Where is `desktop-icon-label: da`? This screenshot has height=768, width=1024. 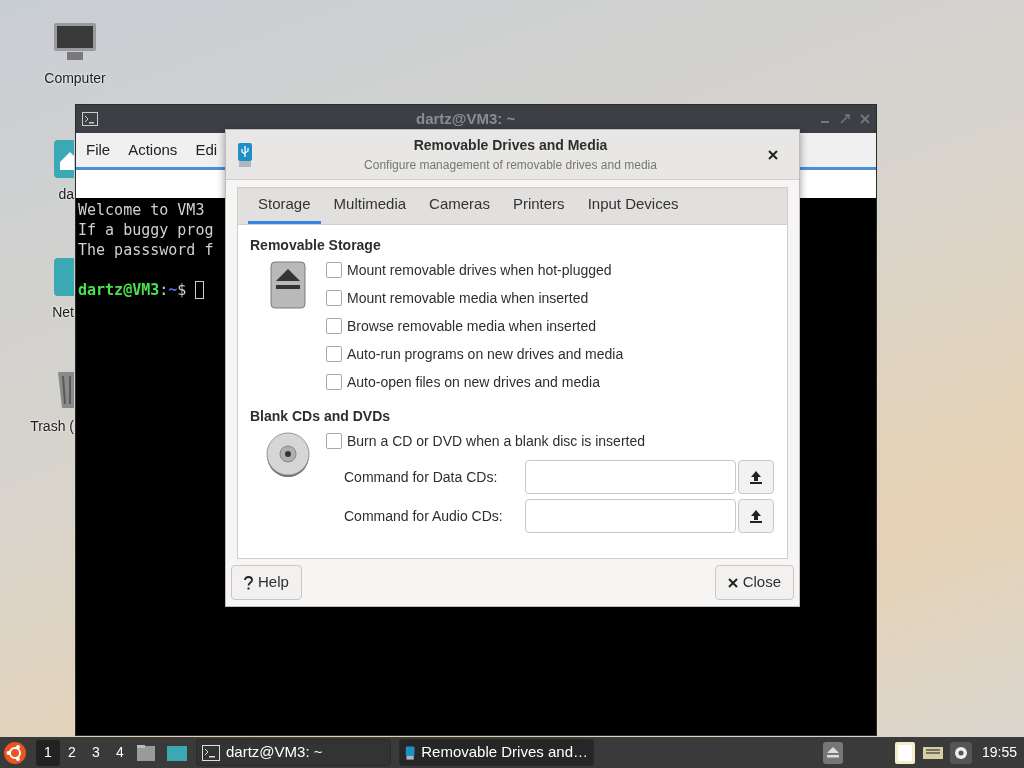
desktop-icon-label: da is located at coordinates (66, 194).